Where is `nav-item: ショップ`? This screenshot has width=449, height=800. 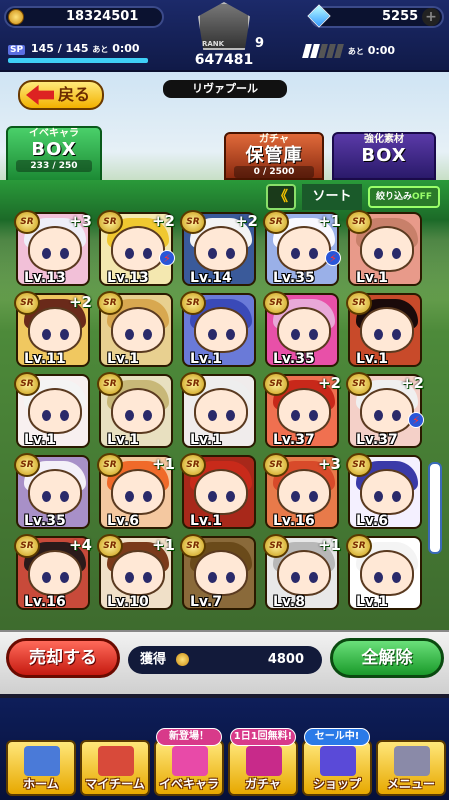
nav-item: ショップ is located at coordinates (337, 768).